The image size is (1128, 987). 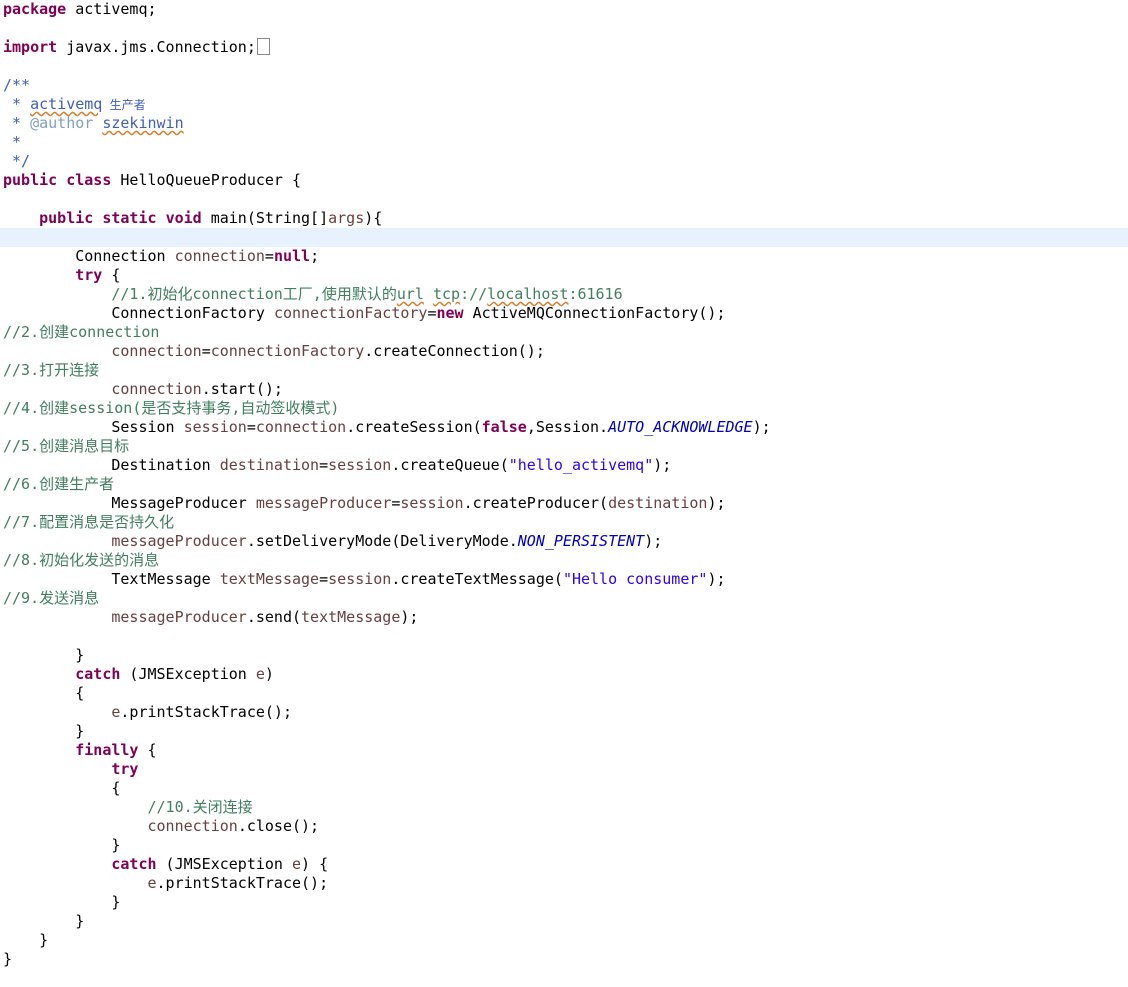 What do you see at coordinates (450, 313) in the screenshot?
I see `keyword: new` at bounding box center [450, 313].